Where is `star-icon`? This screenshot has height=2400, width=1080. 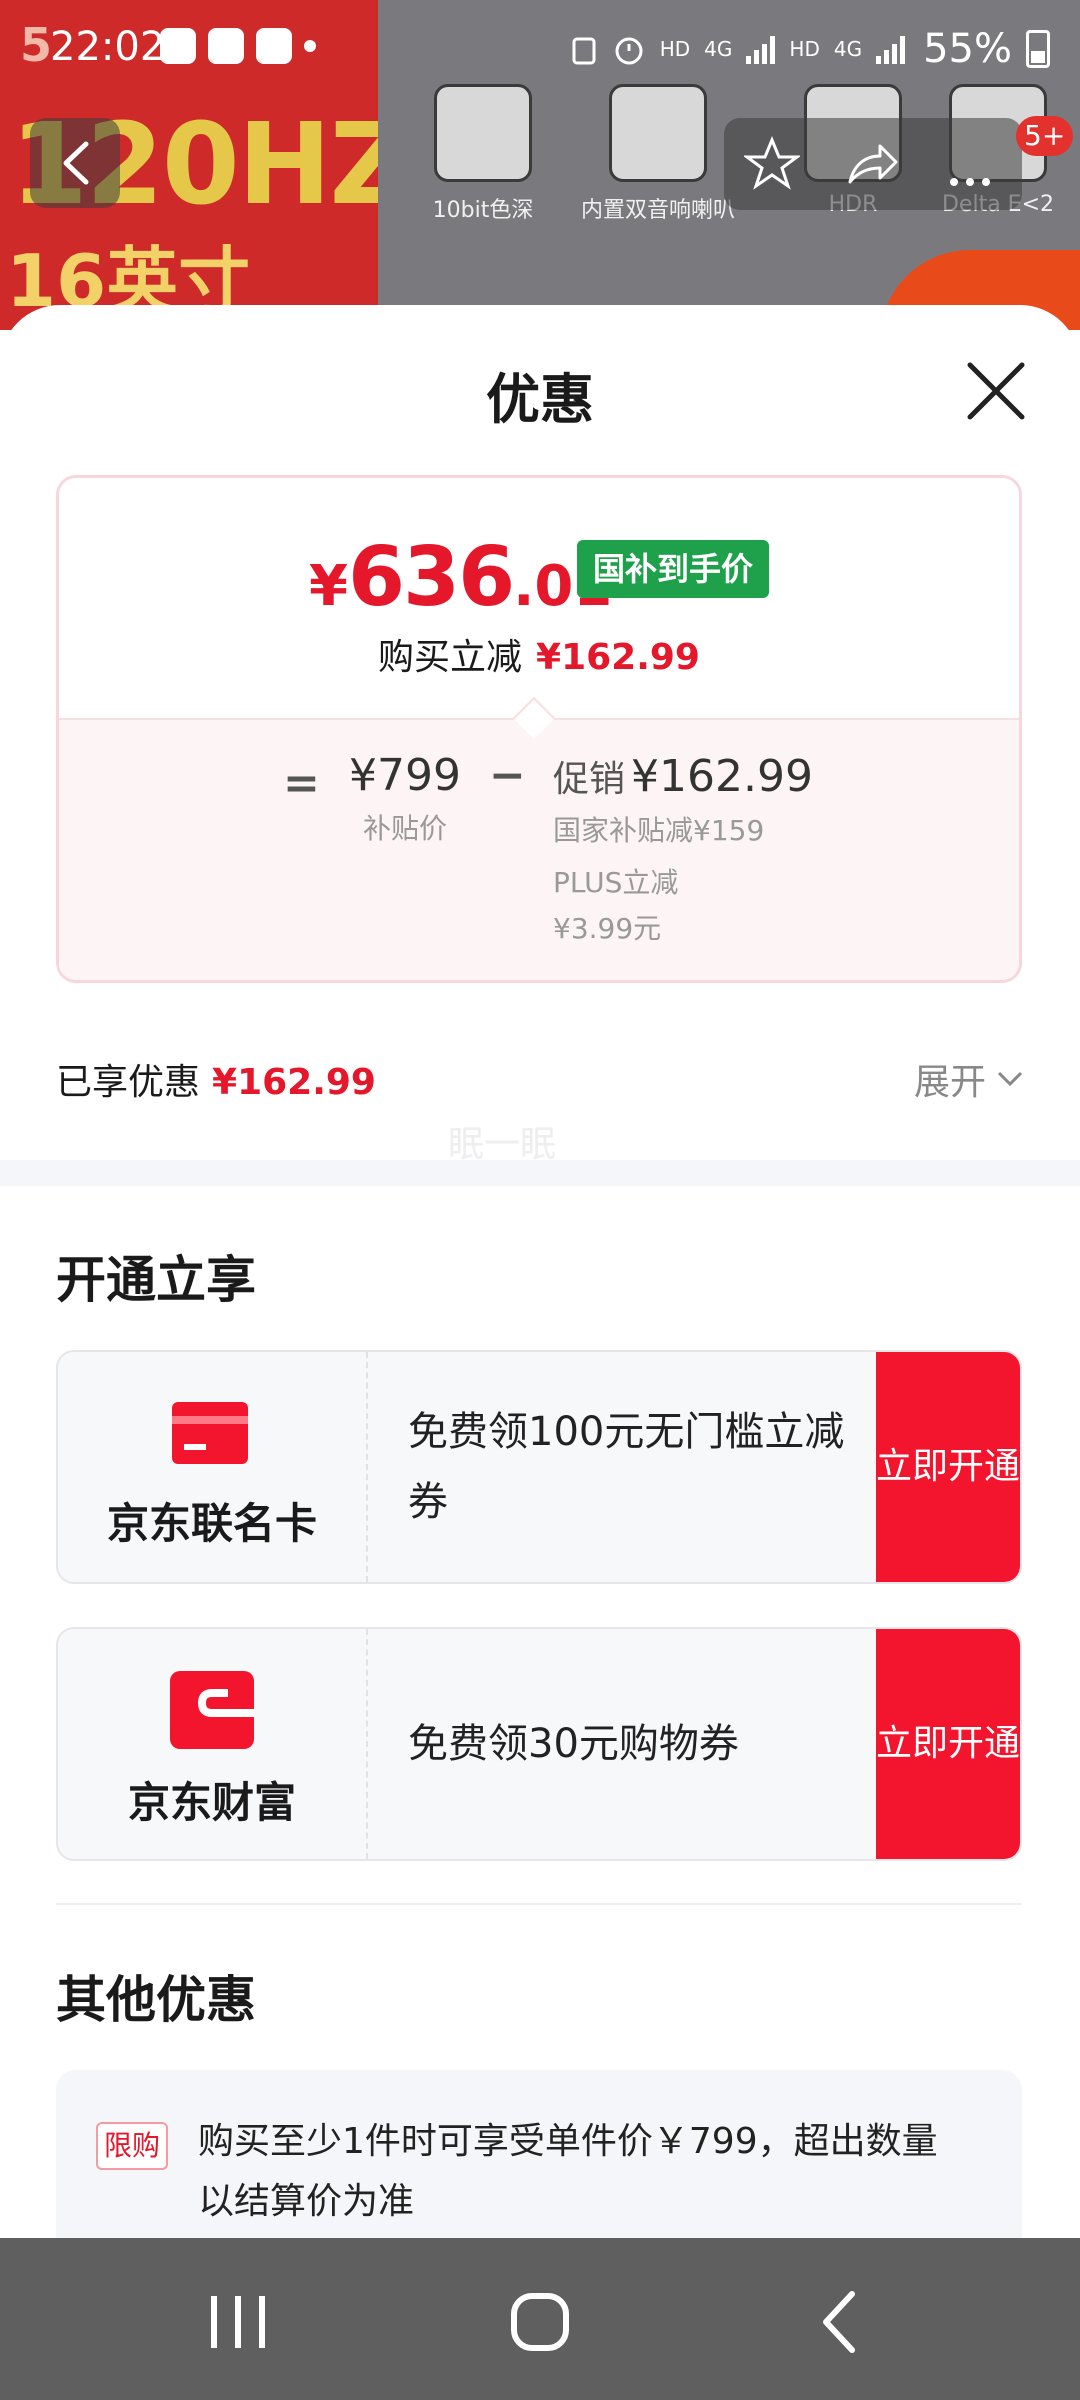
star-icon is located at coordinates (772, 164).